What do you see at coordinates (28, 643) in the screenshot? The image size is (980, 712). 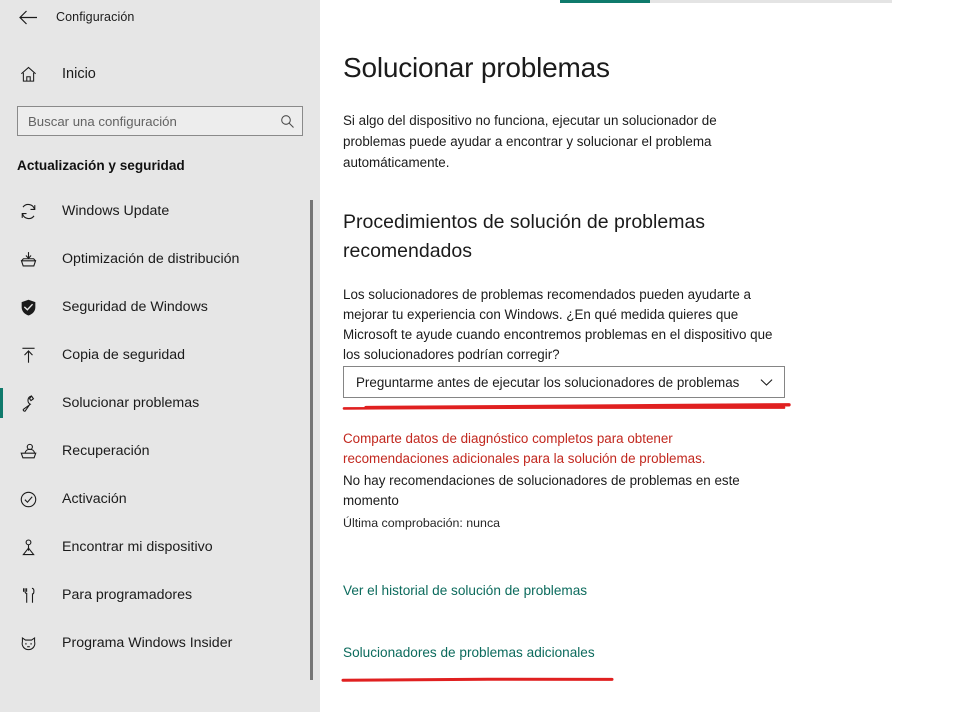 I see `insider-cat-icon` at bounding box center [28, 643].